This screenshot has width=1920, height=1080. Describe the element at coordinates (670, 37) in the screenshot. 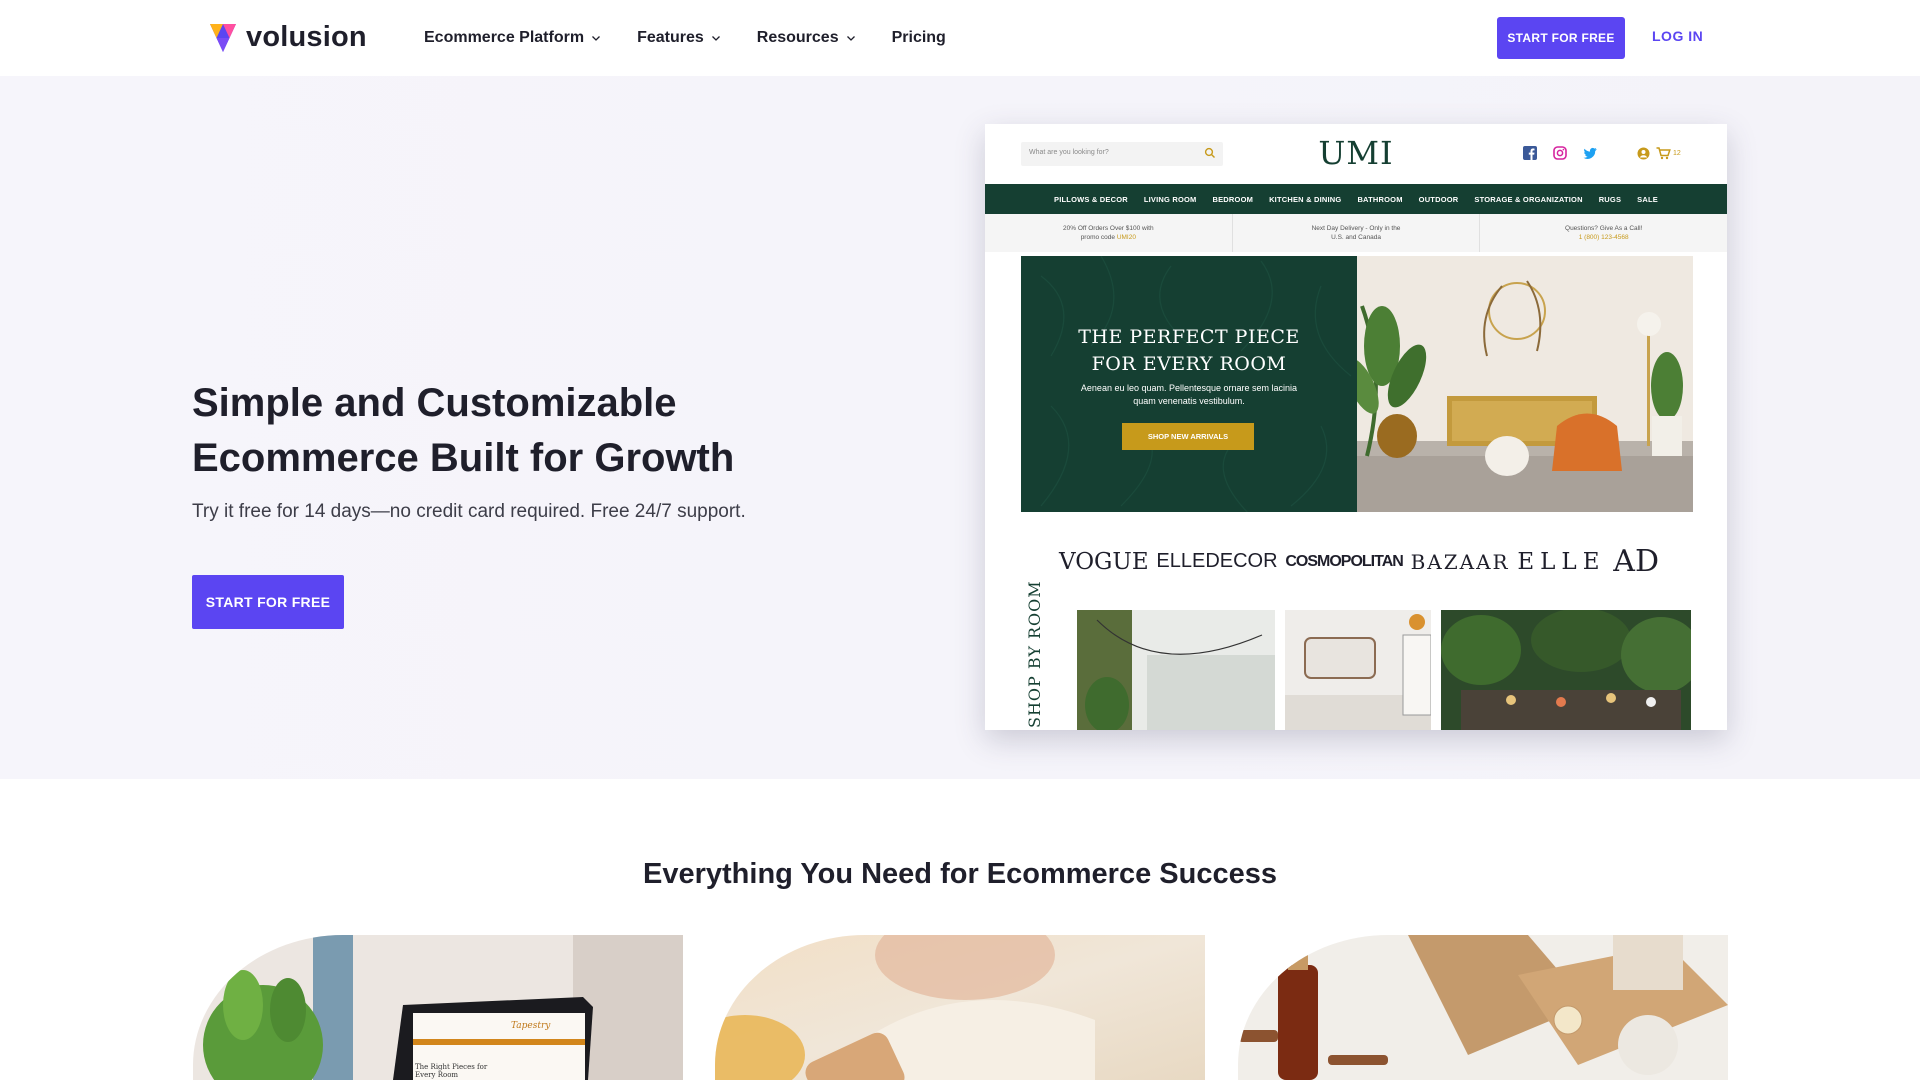

I see `nav-label: Features` at that location.